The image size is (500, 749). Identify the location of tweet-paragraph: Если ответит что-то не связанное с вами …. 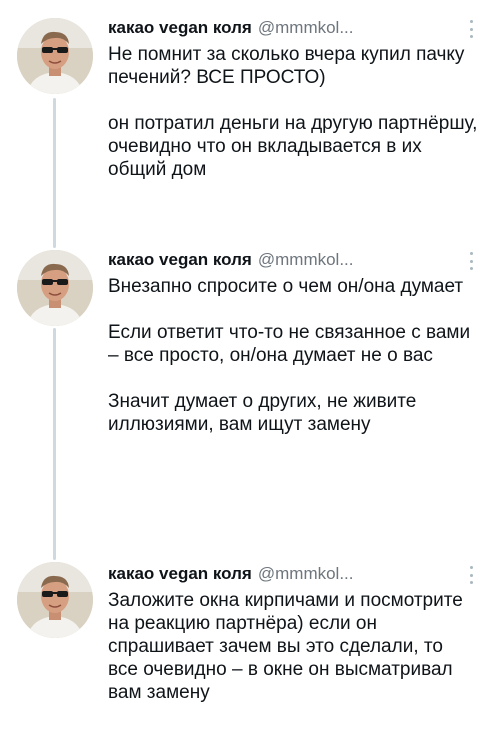
(289, 344).